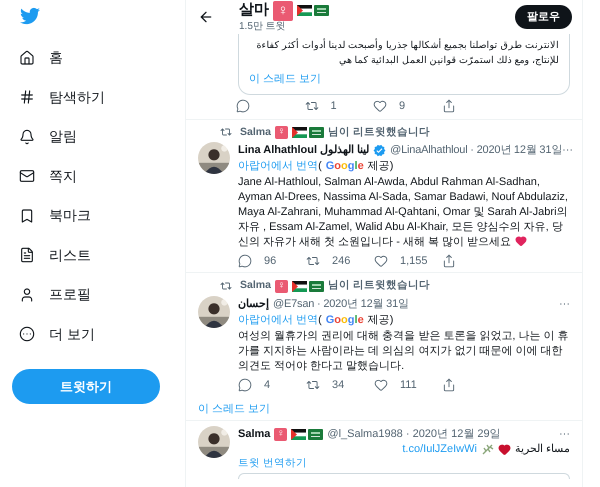  I want to click on document-icon, so click(27, 255).